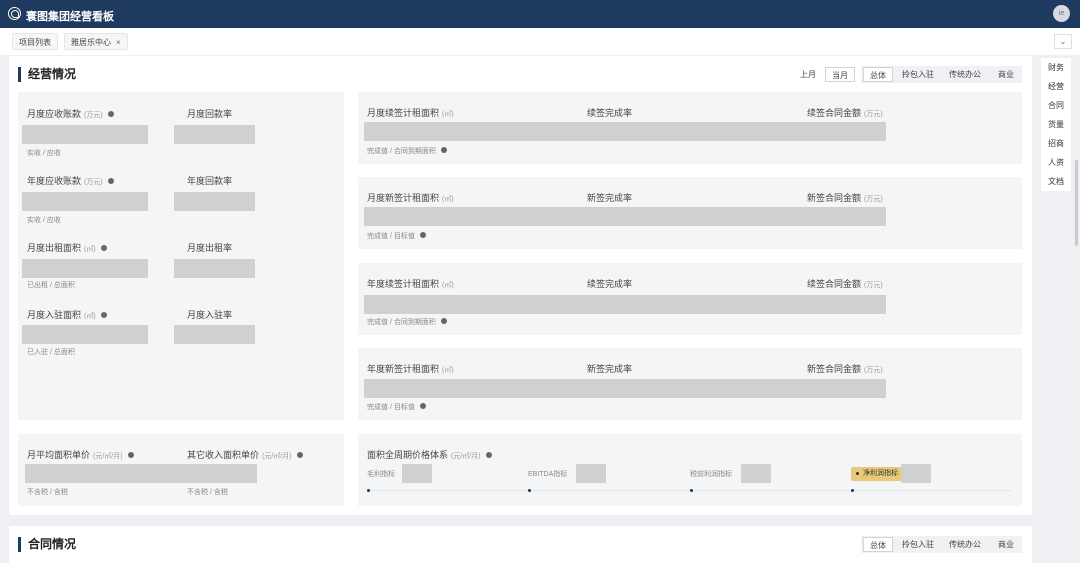 This screenshot has width=1080, height=563. What do you see at coordinates (1056, 181) in the screenshot?
I see `nav-item-documents: 文档` at bounding box center [1056, 181].